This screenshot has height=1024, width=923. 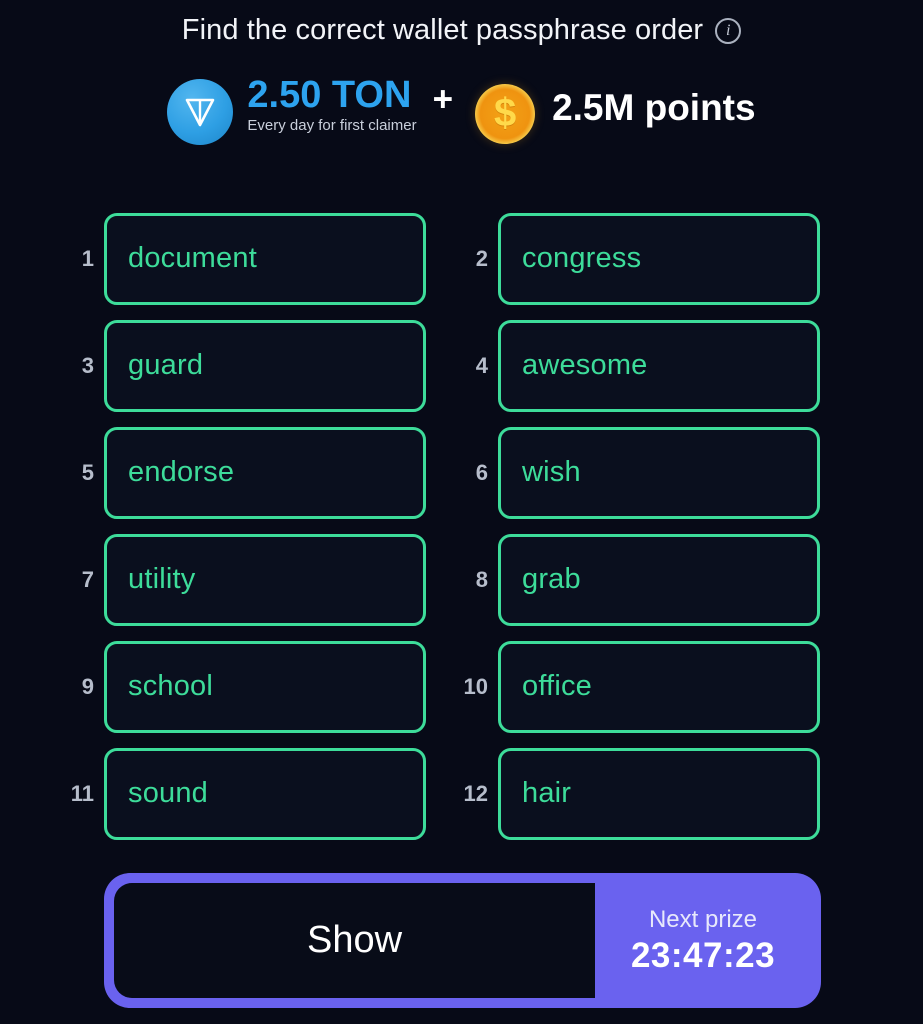 What do you see at coordinates (481, 472) in the screenshot?
I see `word-index: 6` at bounding box center [481, 472].